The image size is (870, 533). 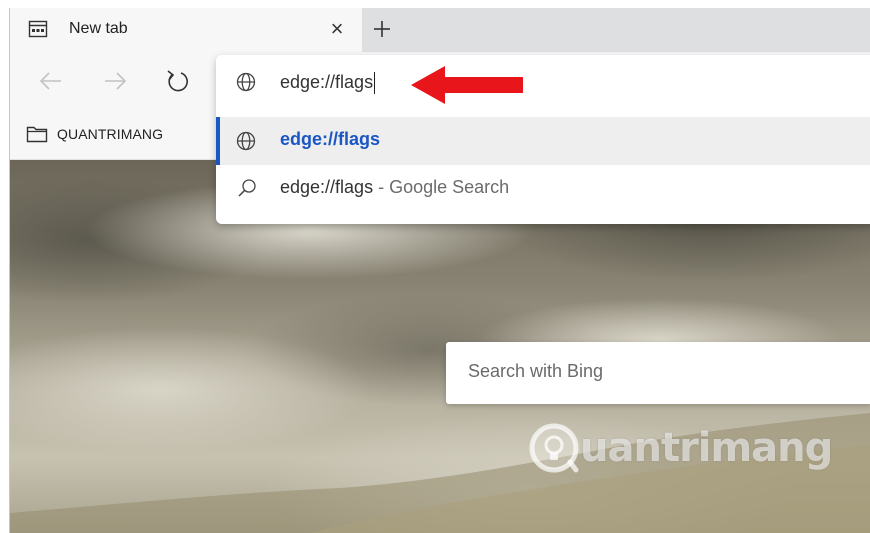 I want to click on bing-search-input: Search with Bing, so click(x=658, y=373).